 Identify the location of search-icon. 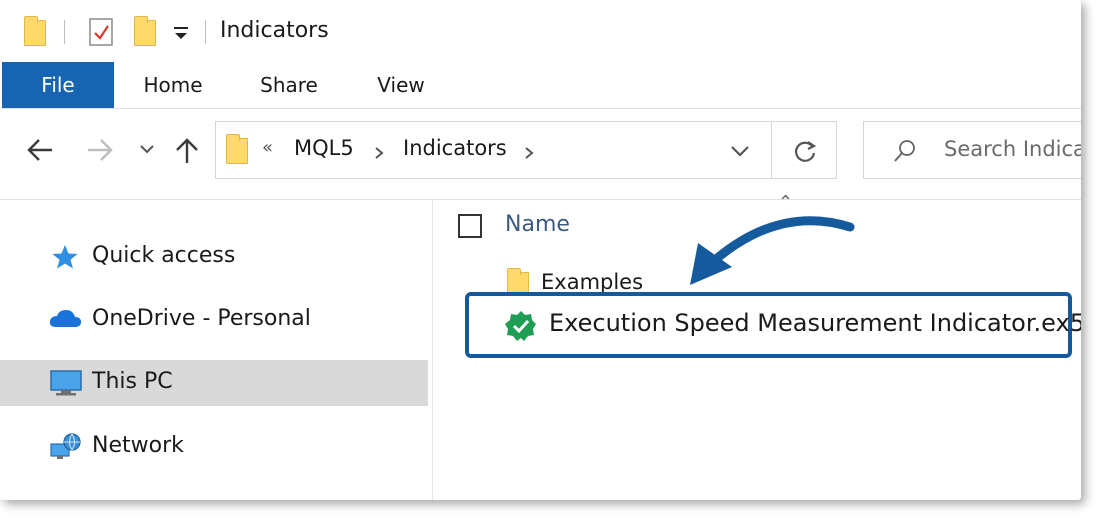
(904, 151).